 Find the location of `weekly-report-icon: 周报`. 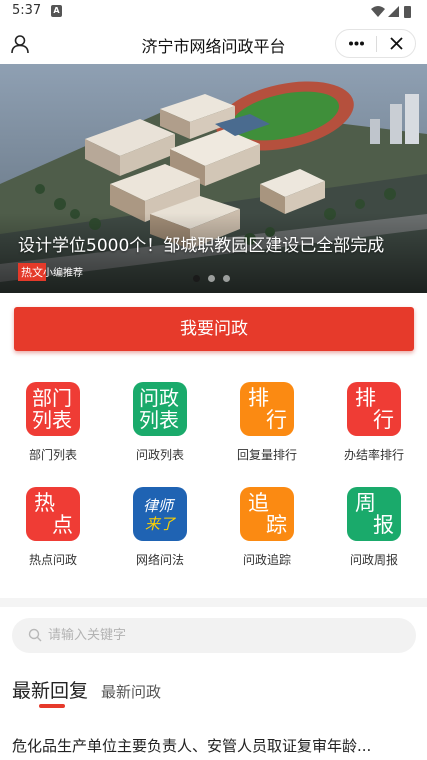

weekly-report-icon: 周报 is located at coordinates (374, 514).